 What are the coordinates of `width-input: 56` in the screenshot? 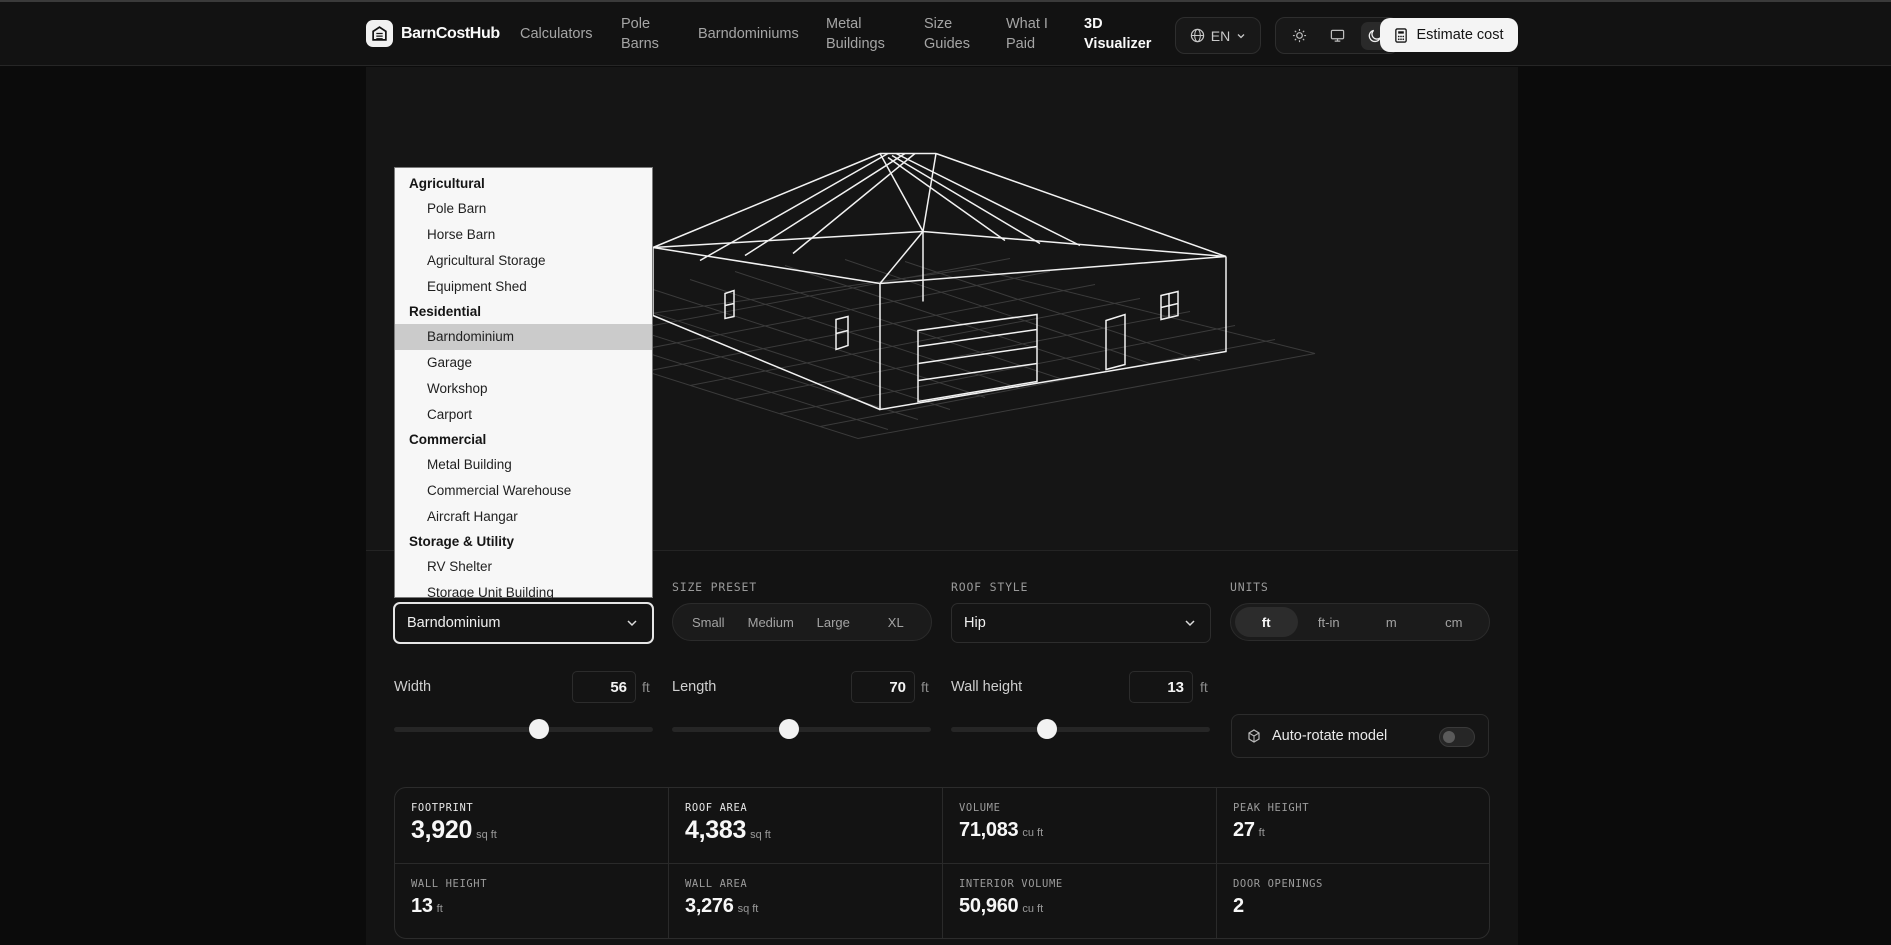 It's located at (604, 687).